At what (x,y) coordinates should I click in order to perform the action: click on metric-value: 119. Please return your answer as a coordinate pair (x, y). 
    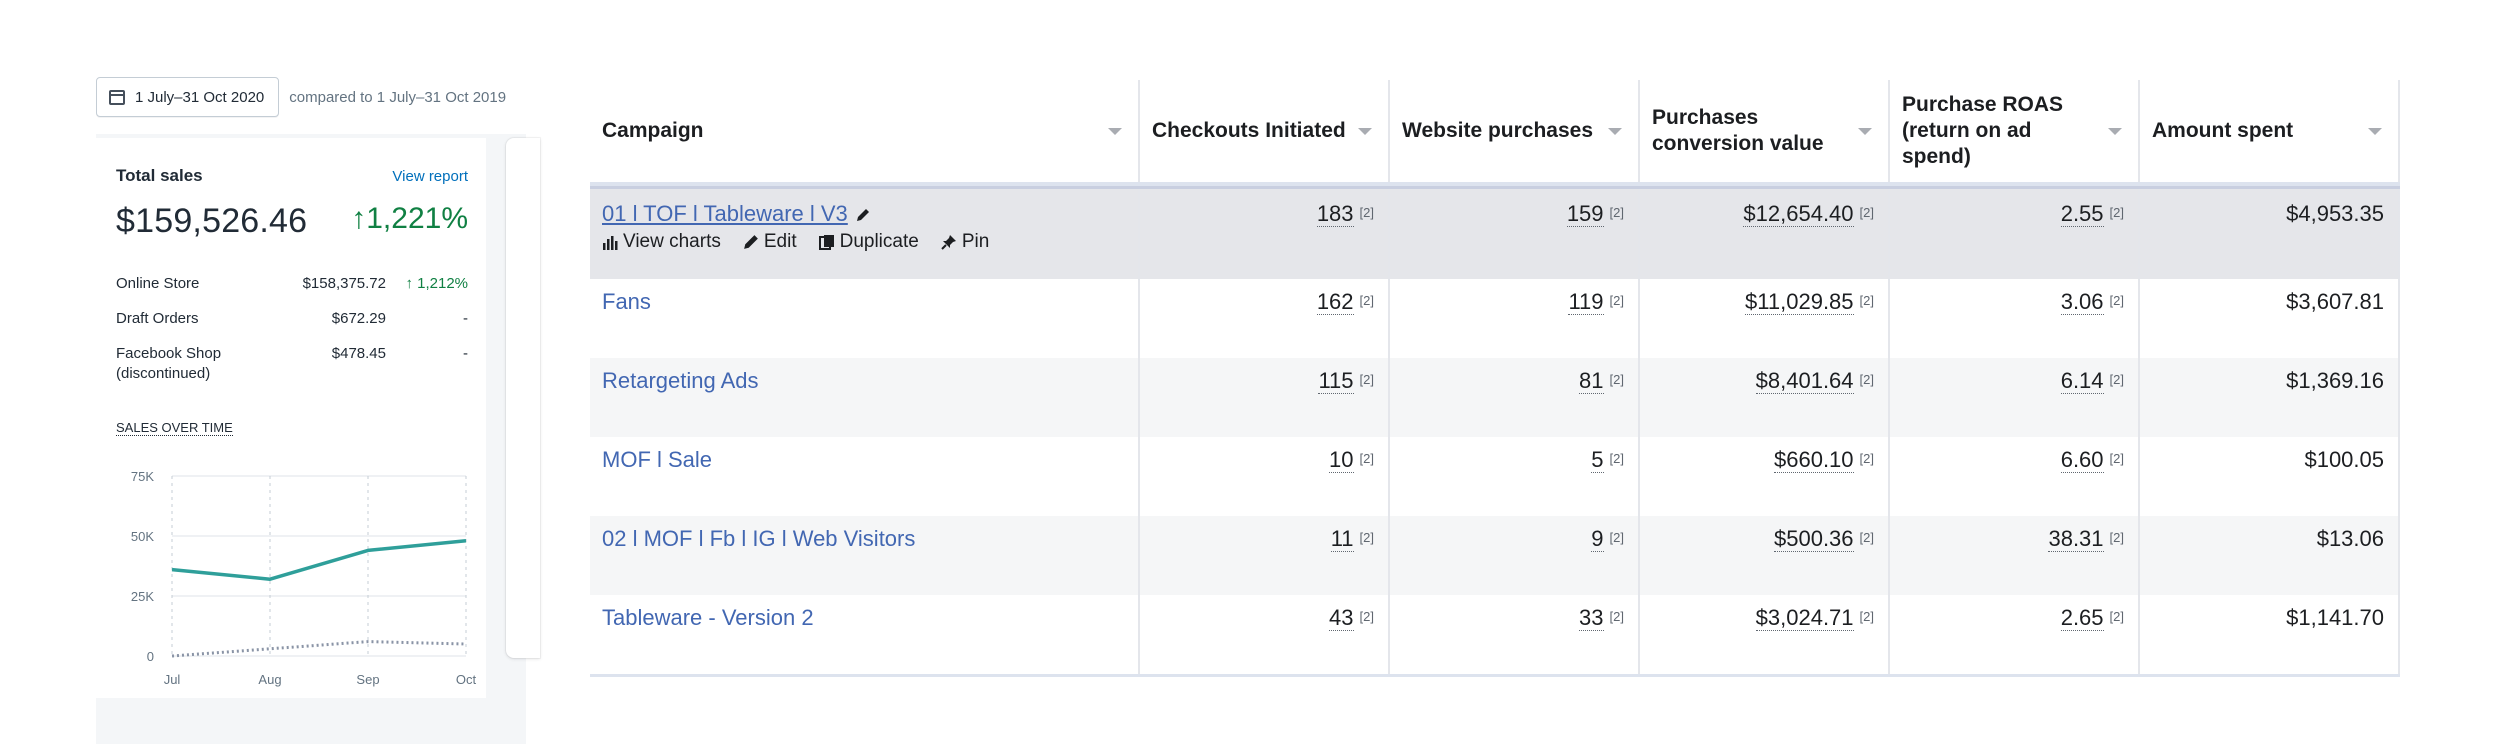
    Looking at the image, I should click on (1586, 302).